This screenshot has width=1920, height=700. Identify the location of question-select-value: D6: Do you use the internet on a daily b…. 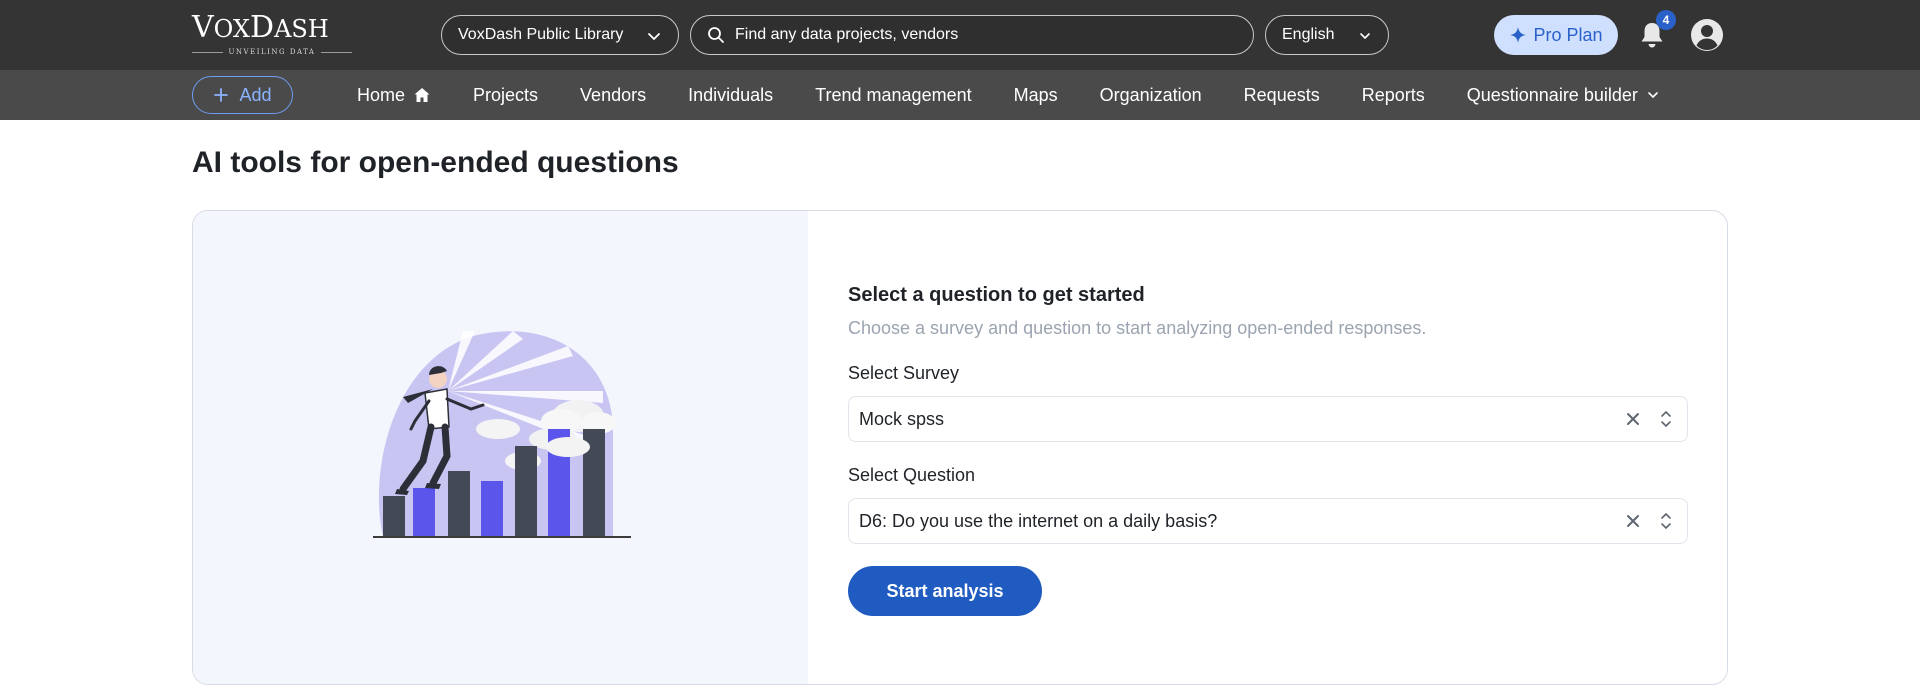
(1038, 520).